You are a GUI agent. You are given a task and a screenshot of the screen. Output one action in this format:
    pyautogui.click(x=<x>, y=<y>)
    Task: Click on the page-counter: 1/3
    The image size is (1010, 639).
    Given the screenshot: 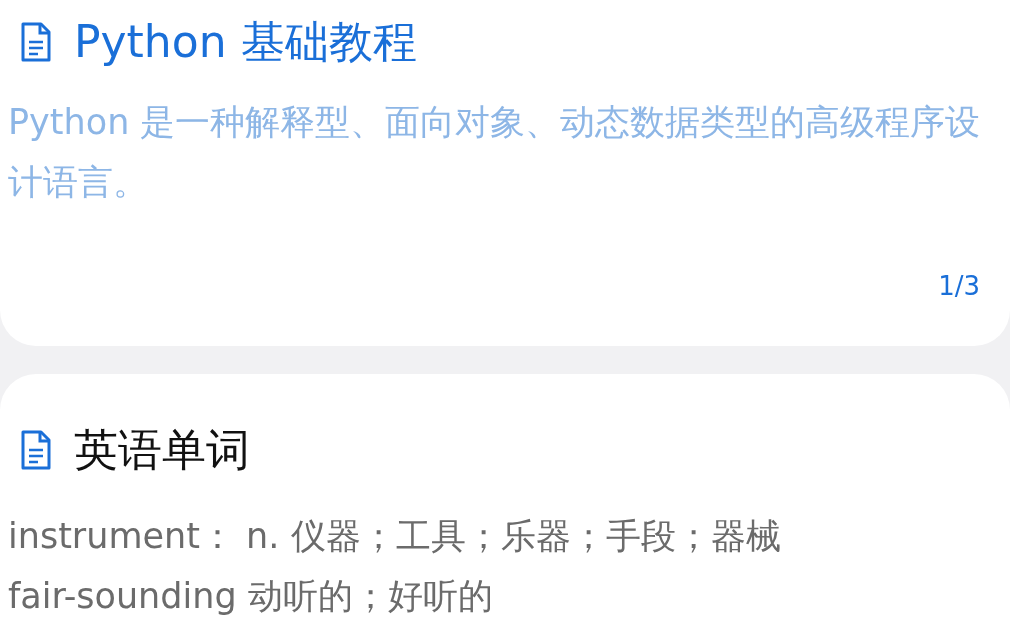 What is the action you would take?
    pyautogui.click(x=959, y=286)
    